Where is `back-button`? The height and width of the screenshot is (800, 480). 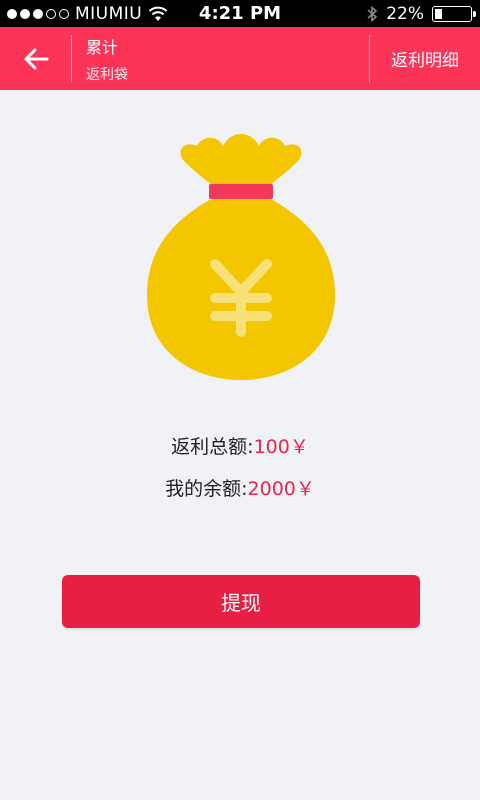 back-button is located at coordinates (36, 58).